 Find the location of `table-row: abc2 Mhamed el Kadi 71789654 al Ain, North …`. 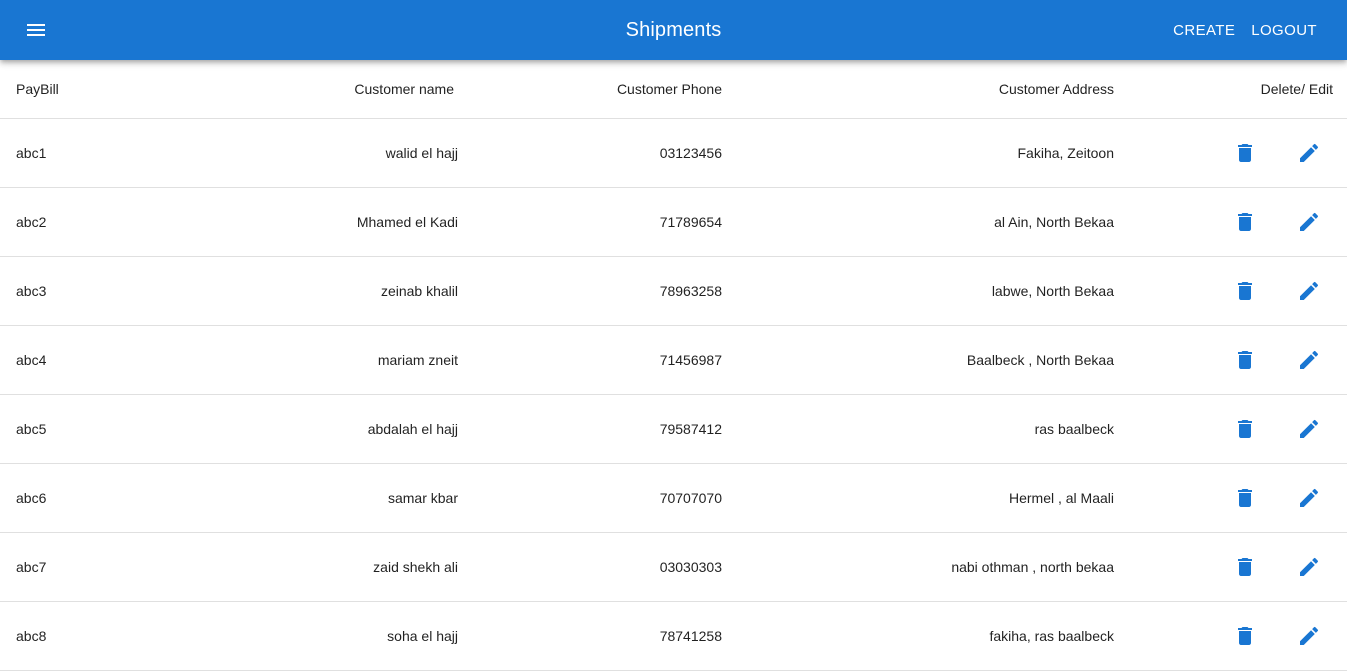

table-row: abc2 Mhamed el Kadi 71789654 al Ain, North … is located at coordinates (673, 222).